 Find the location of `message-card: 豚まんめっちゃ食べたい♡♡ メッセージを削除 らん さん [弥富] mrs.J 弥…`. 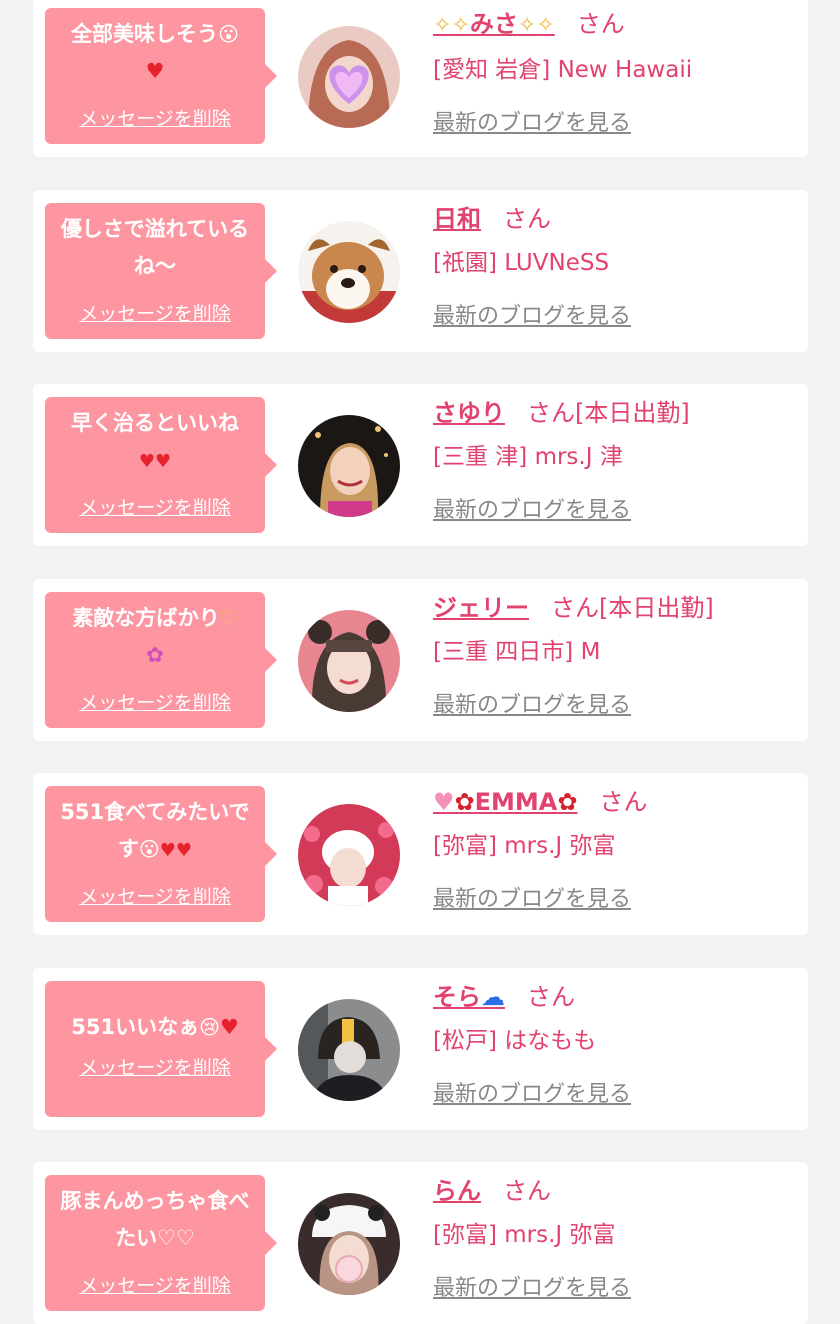

message-card: 豚まんめっちゃ食べたい♡♡ メッセージを削除 らん さん [弥富] mrs.J 弥… is located at coordinates (420, 1243).